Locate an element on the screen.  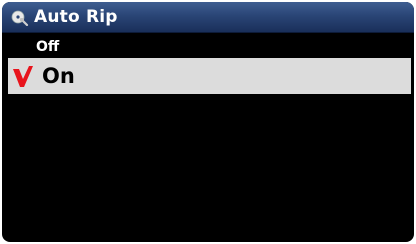
title-bar: Auto Rip is located at coordinates (208, 17).